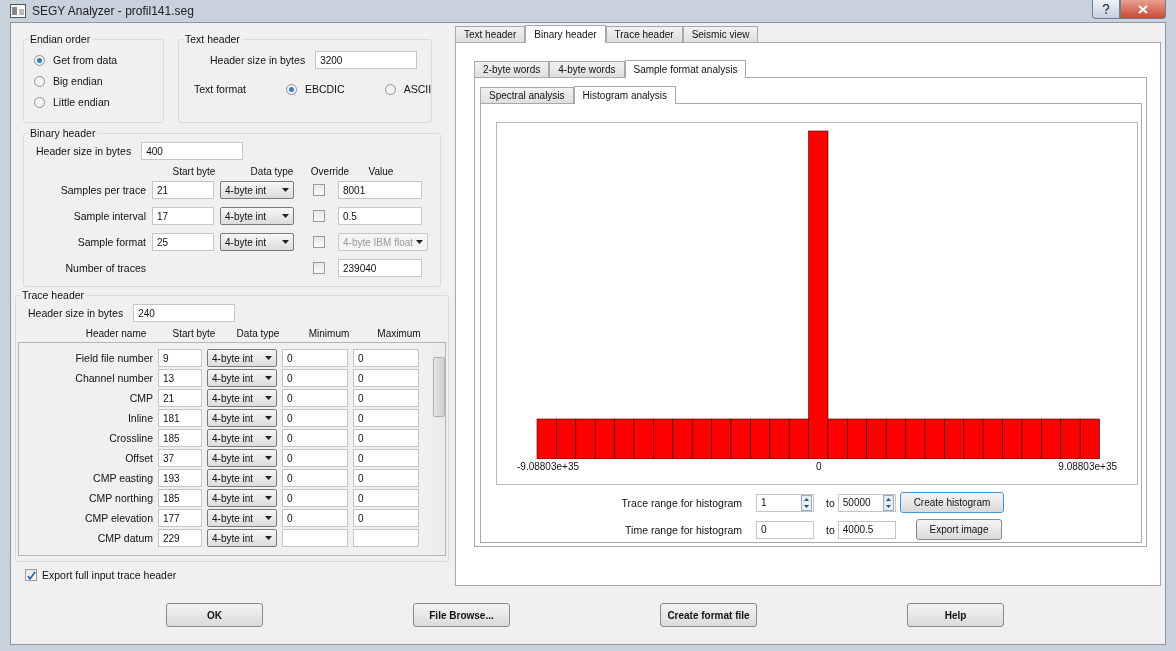 Image resolution: width=1176 pixels, height=651 pixels. I want to click on input-field: 8001, so click(380, 190).